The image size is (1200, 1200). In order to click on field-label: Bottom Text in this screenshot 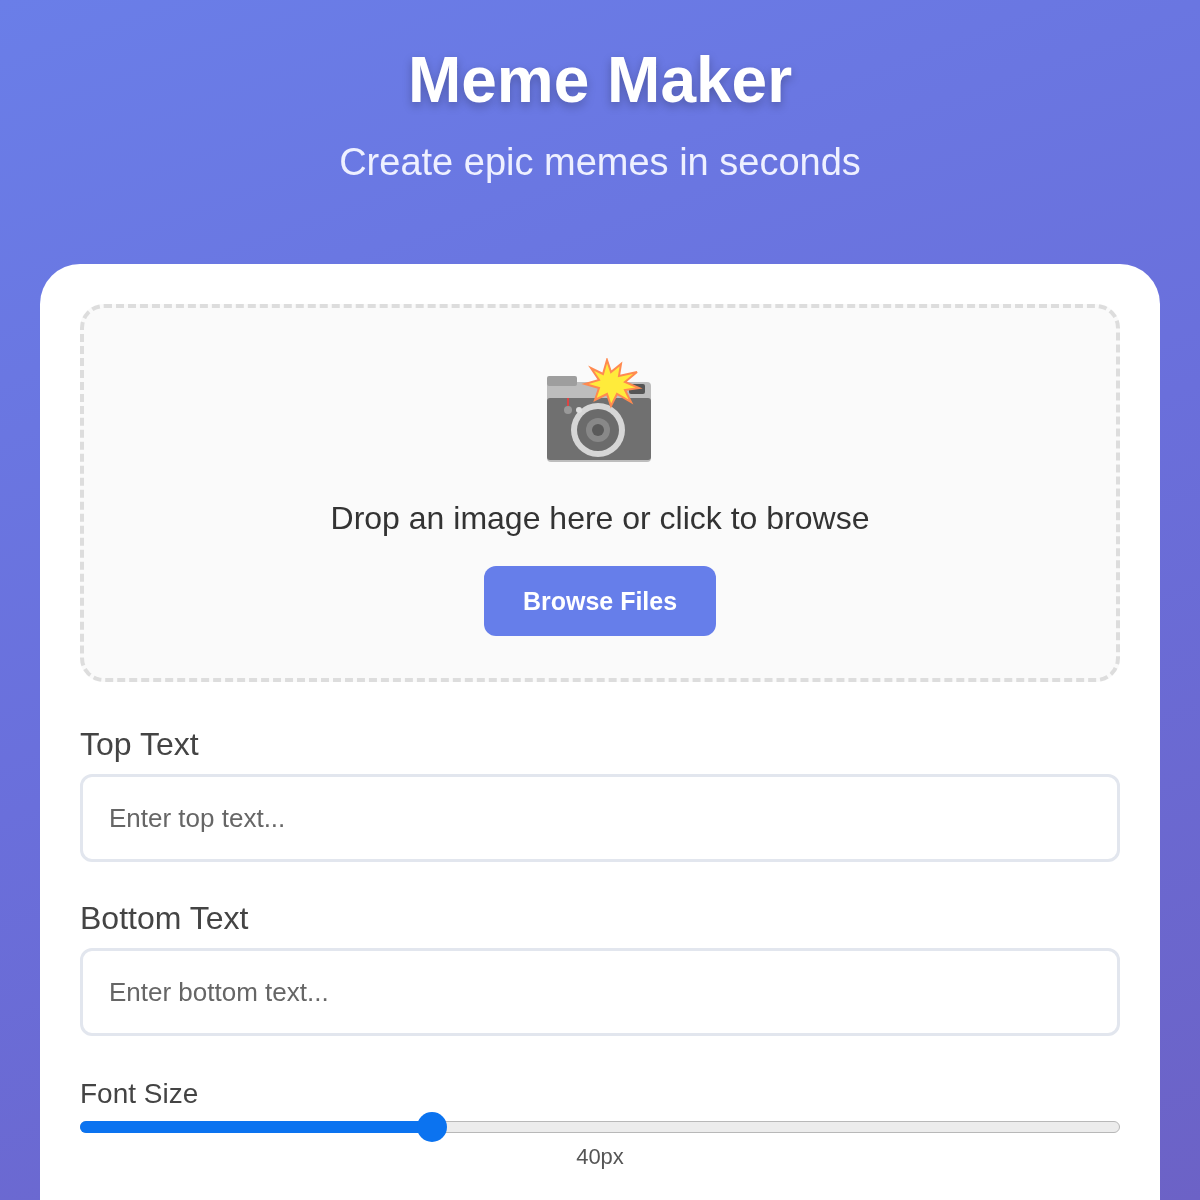, I will do `click(165, 918)`.